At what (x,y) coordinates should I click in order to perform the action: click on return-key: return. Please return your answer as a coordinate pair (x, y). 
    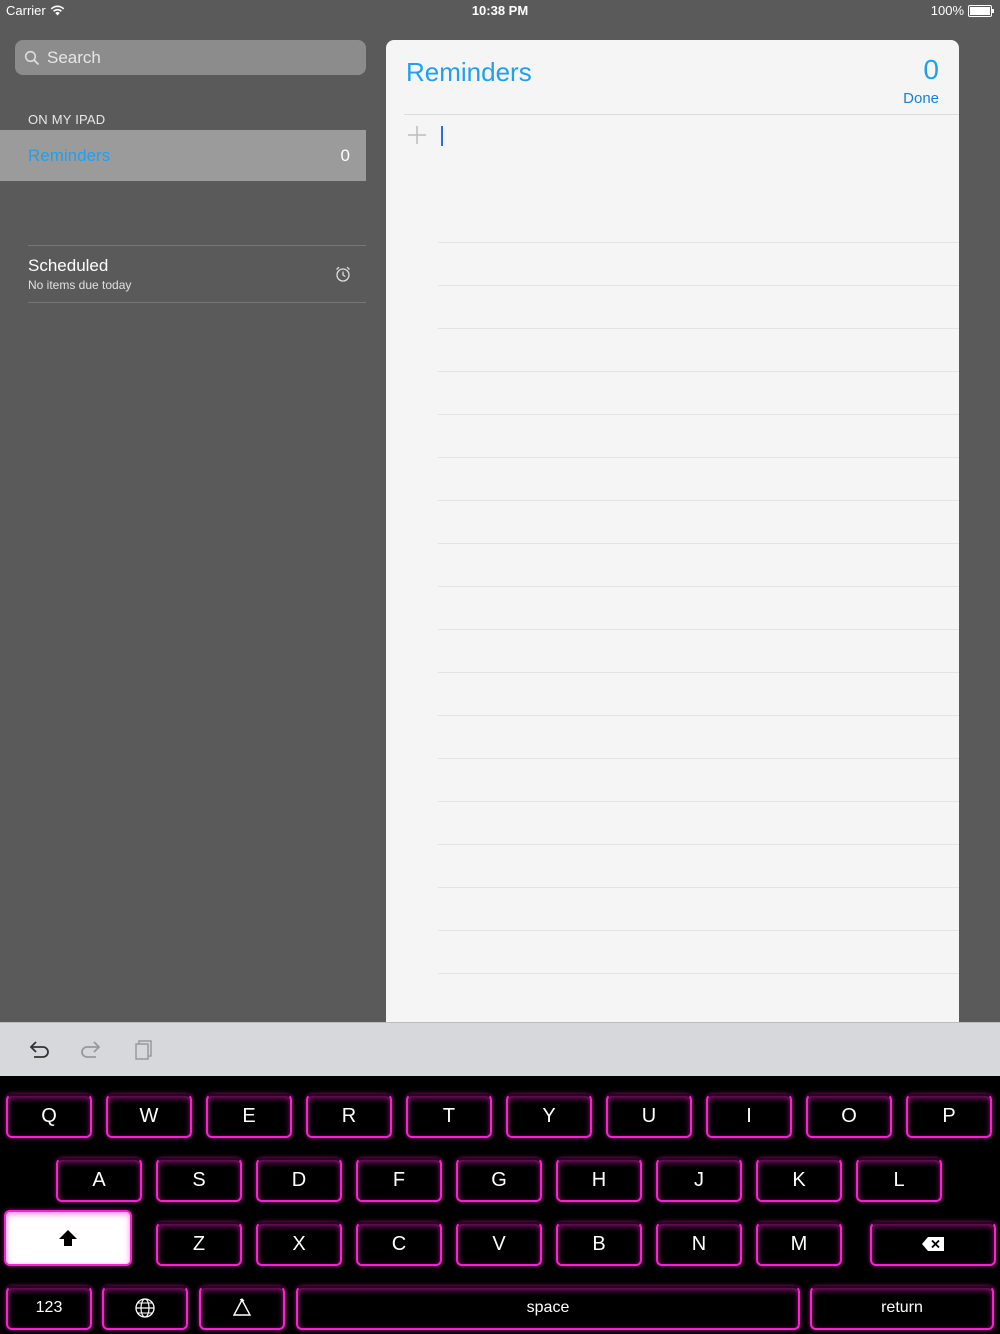
    Looking at the image, I should click on (902, 1308).